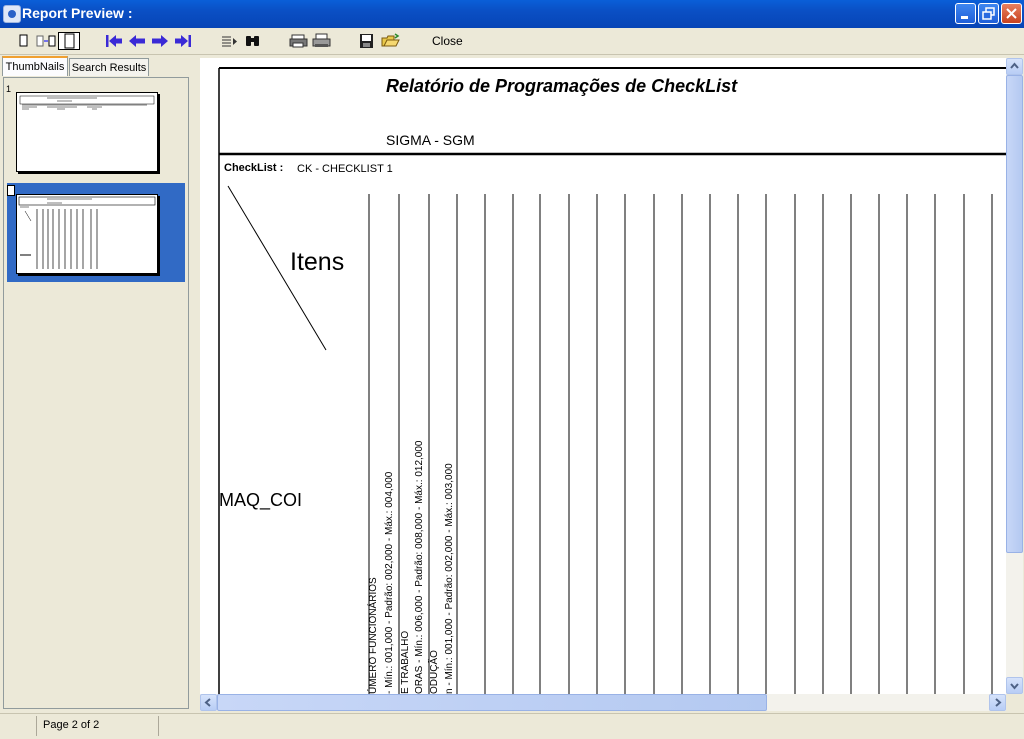 The image size is (1024, 739). What do you see at coordinates (1014, 66) in the screenshot?
I see `scroll-up-button` at bounding box center [1014, 66].